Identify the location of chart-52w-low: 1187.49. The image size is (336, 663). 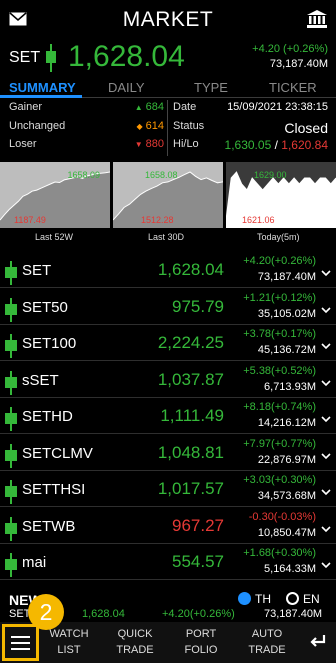
(30, 220).